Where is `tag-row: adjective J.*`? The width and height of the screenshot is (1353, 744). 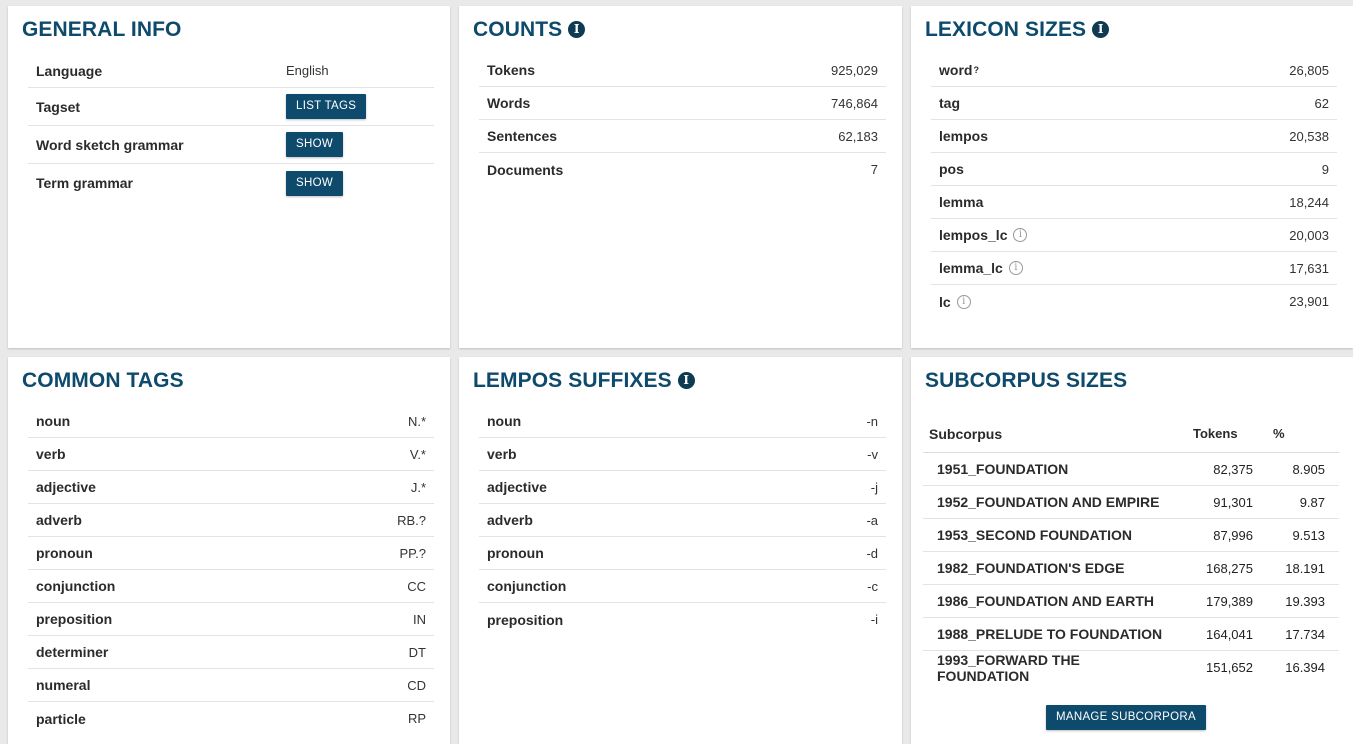 tag-row: adjective J.* is located at coordinates (231, 487).